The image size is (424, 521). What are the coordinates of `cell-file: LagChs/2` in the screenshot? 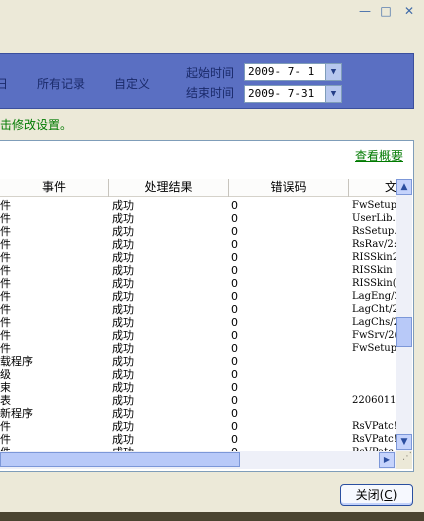 It's located at (374, 322).